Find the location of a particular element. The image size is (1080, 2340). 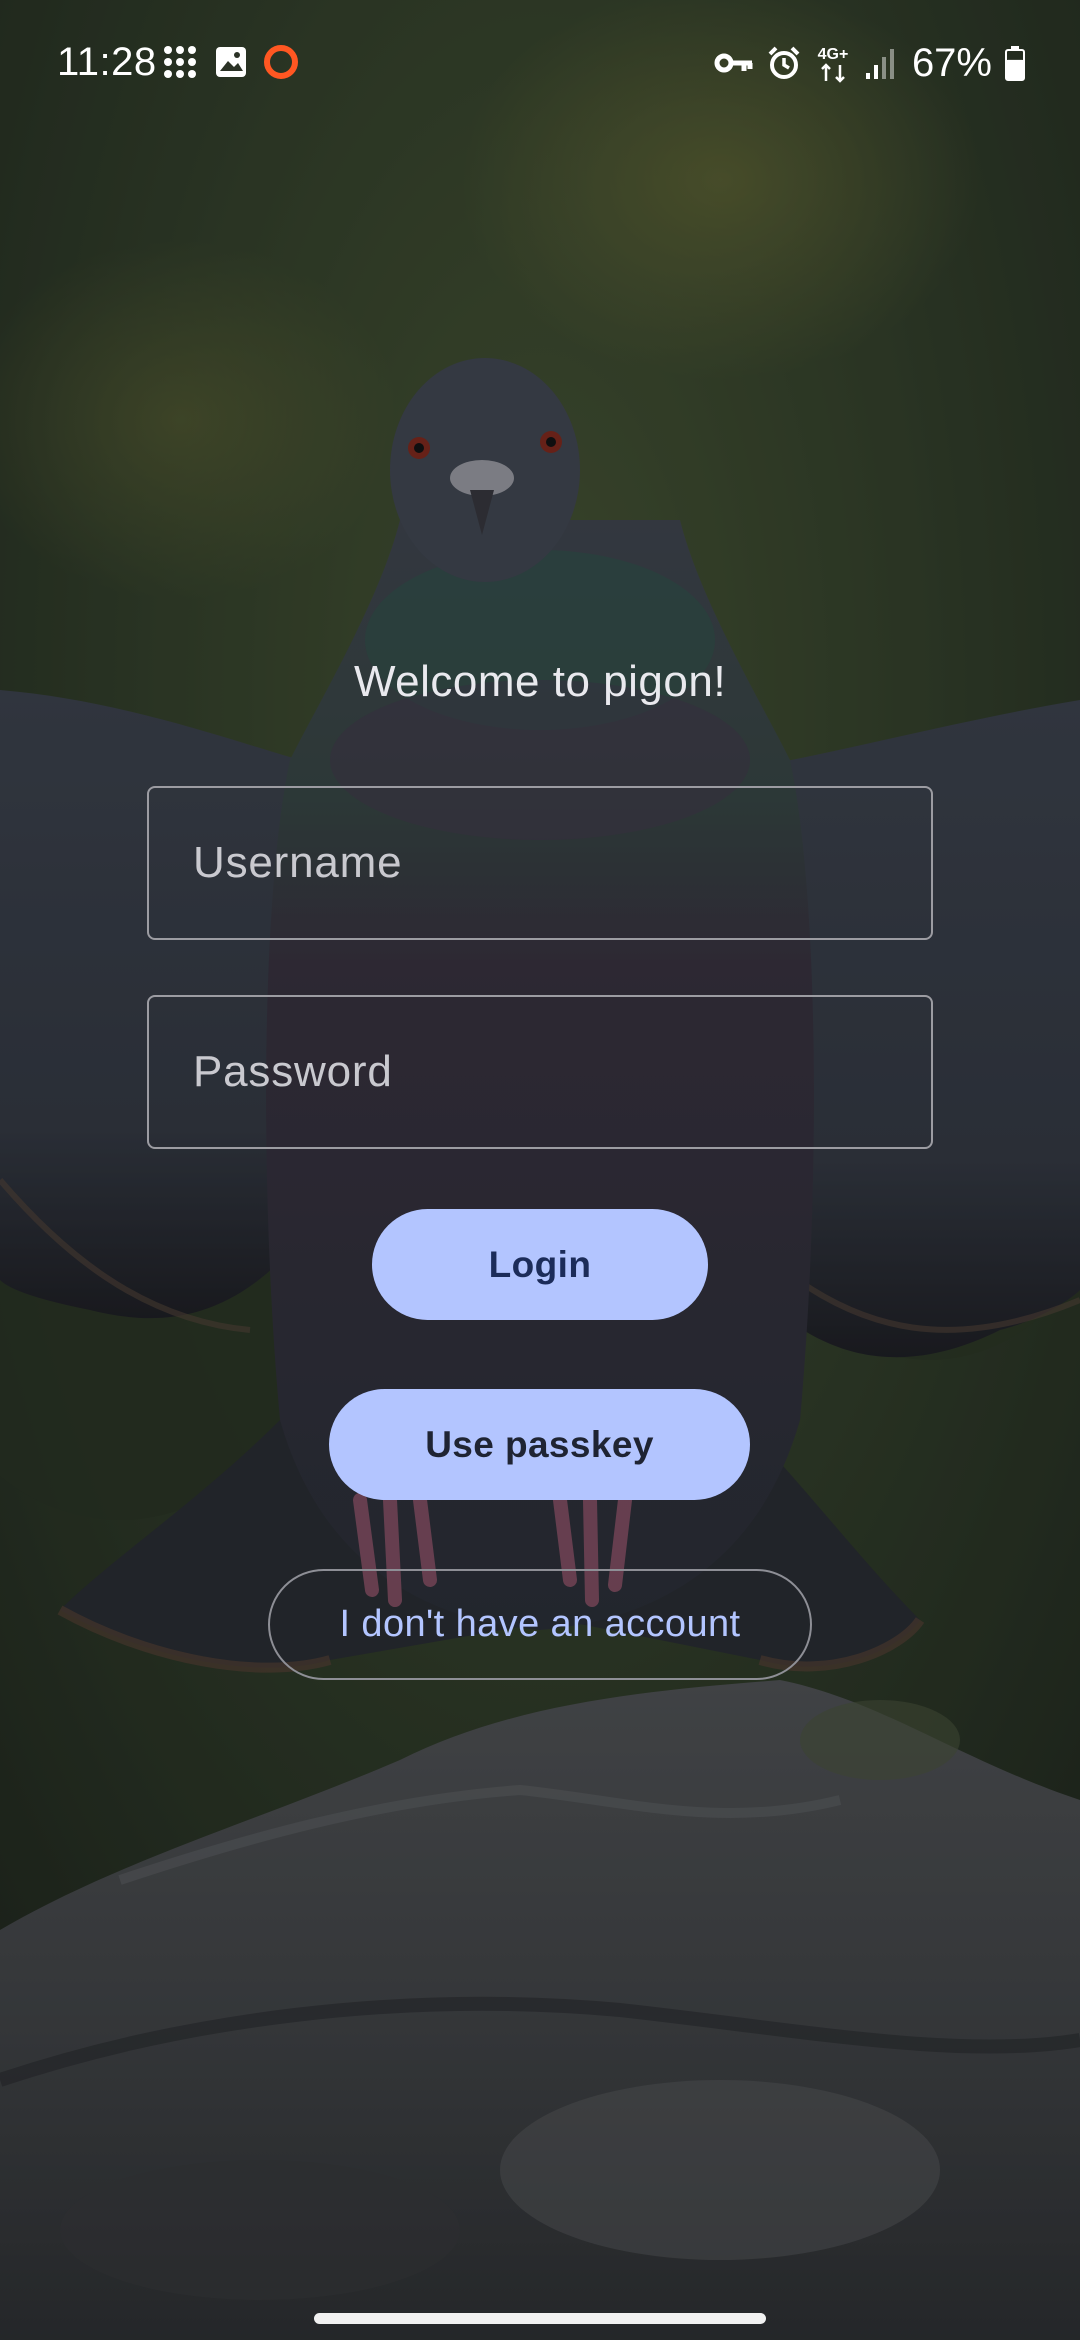

password-field is located at coordinates (540, 1072).